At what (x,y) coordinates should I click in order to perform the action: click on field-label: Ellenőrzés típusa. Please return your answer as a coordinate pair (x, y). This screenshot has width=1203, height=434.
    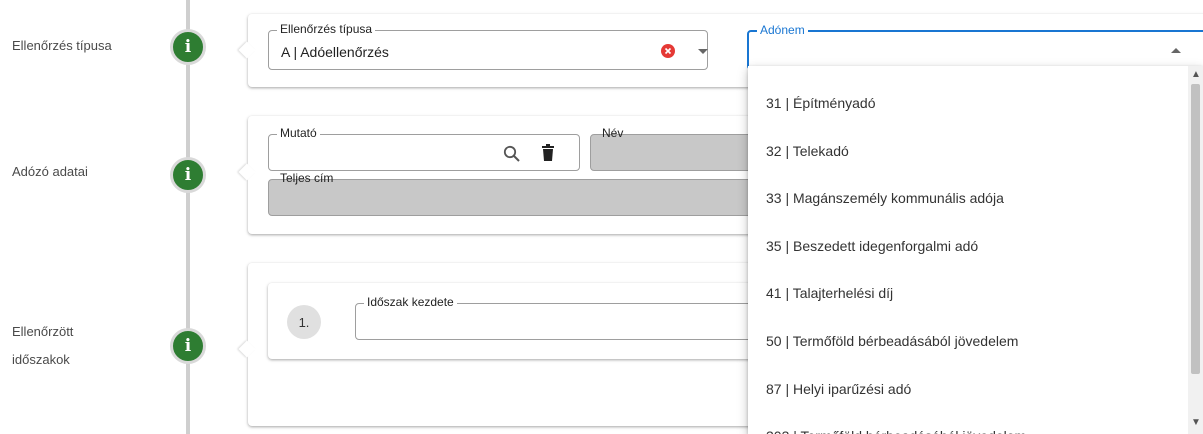
    Looking at the image, I should click on (326, 29).